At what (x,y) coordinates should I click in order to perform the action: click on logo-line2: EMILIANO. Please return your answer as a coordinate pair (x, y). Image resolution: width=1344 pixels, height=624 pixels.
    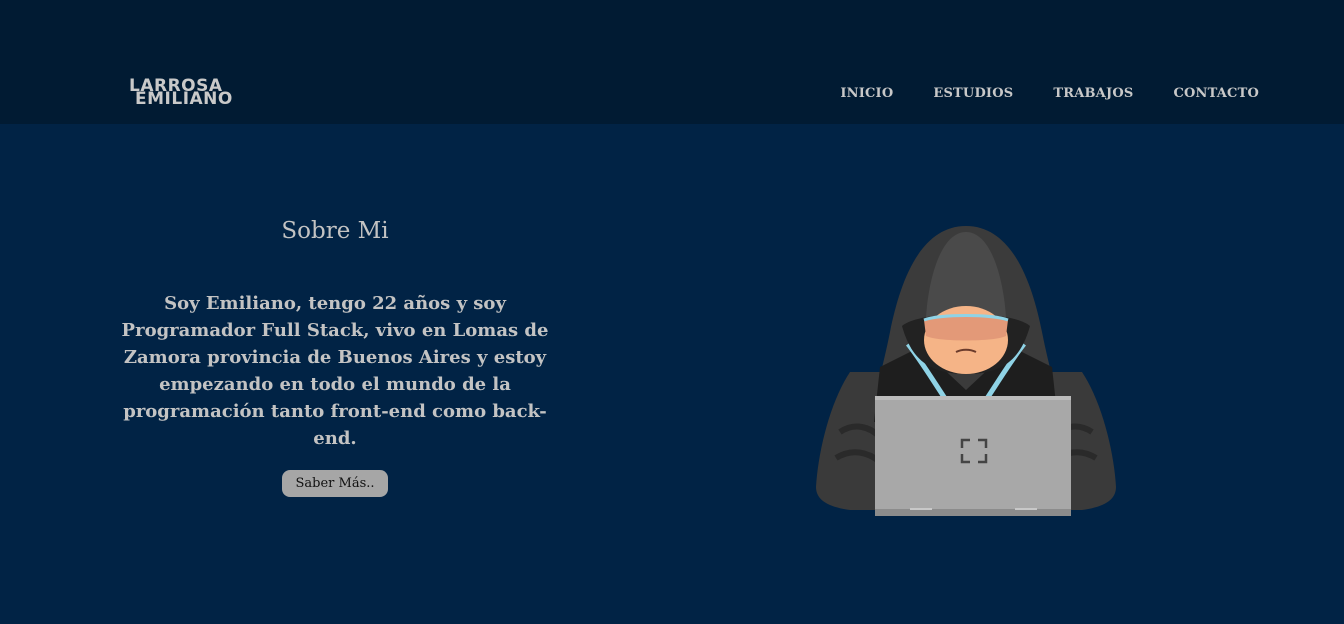
    Looking at the image, I should click on (184, 99).